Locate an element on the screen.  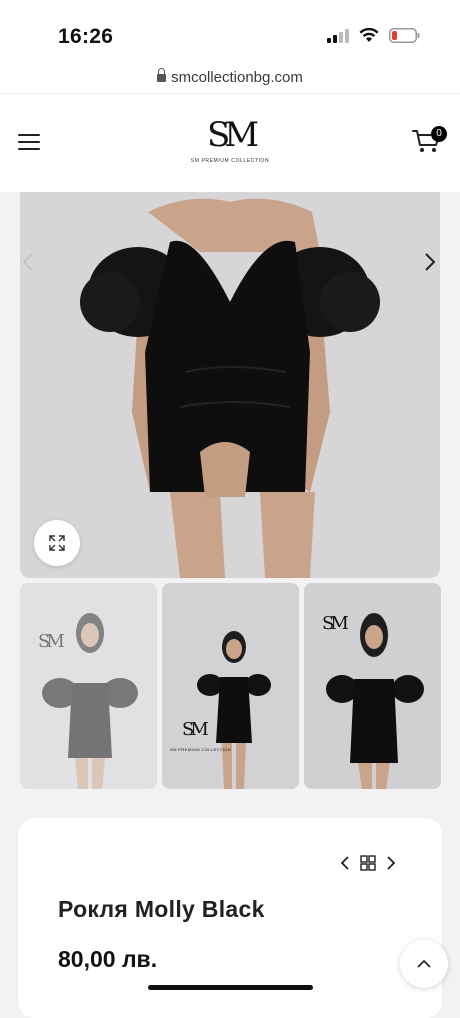
cart-count-badge: 0 is located at coordinates (439, 134).